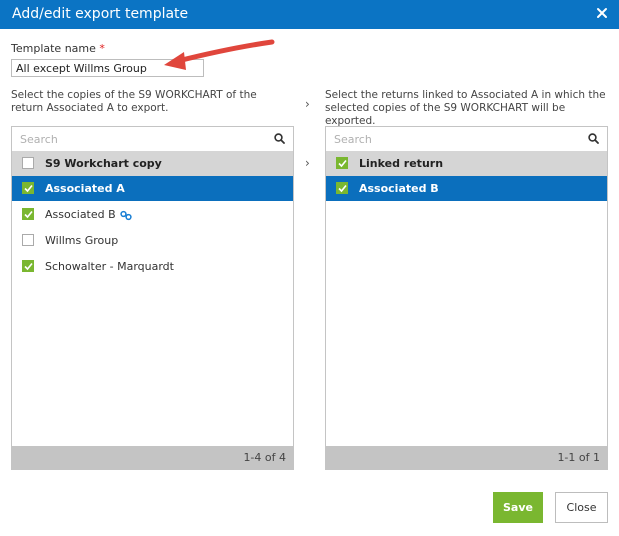 Image resolution: width=619 pixels, height=536 pixels. What do you see at coordinates (58, 48) in the screenshot?
I see `template-name-label: Template name *` at bounding box center [58, 48].